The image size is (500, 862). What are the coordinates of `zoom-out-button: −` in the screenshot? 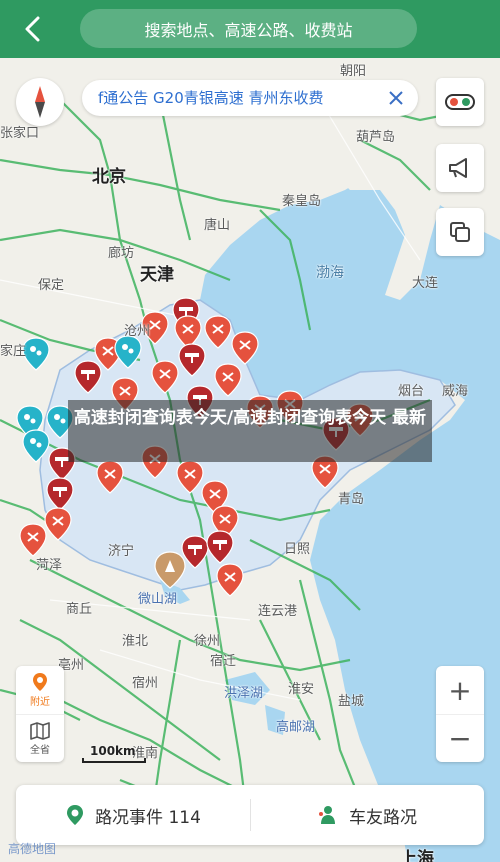 It's located at (460, 738).